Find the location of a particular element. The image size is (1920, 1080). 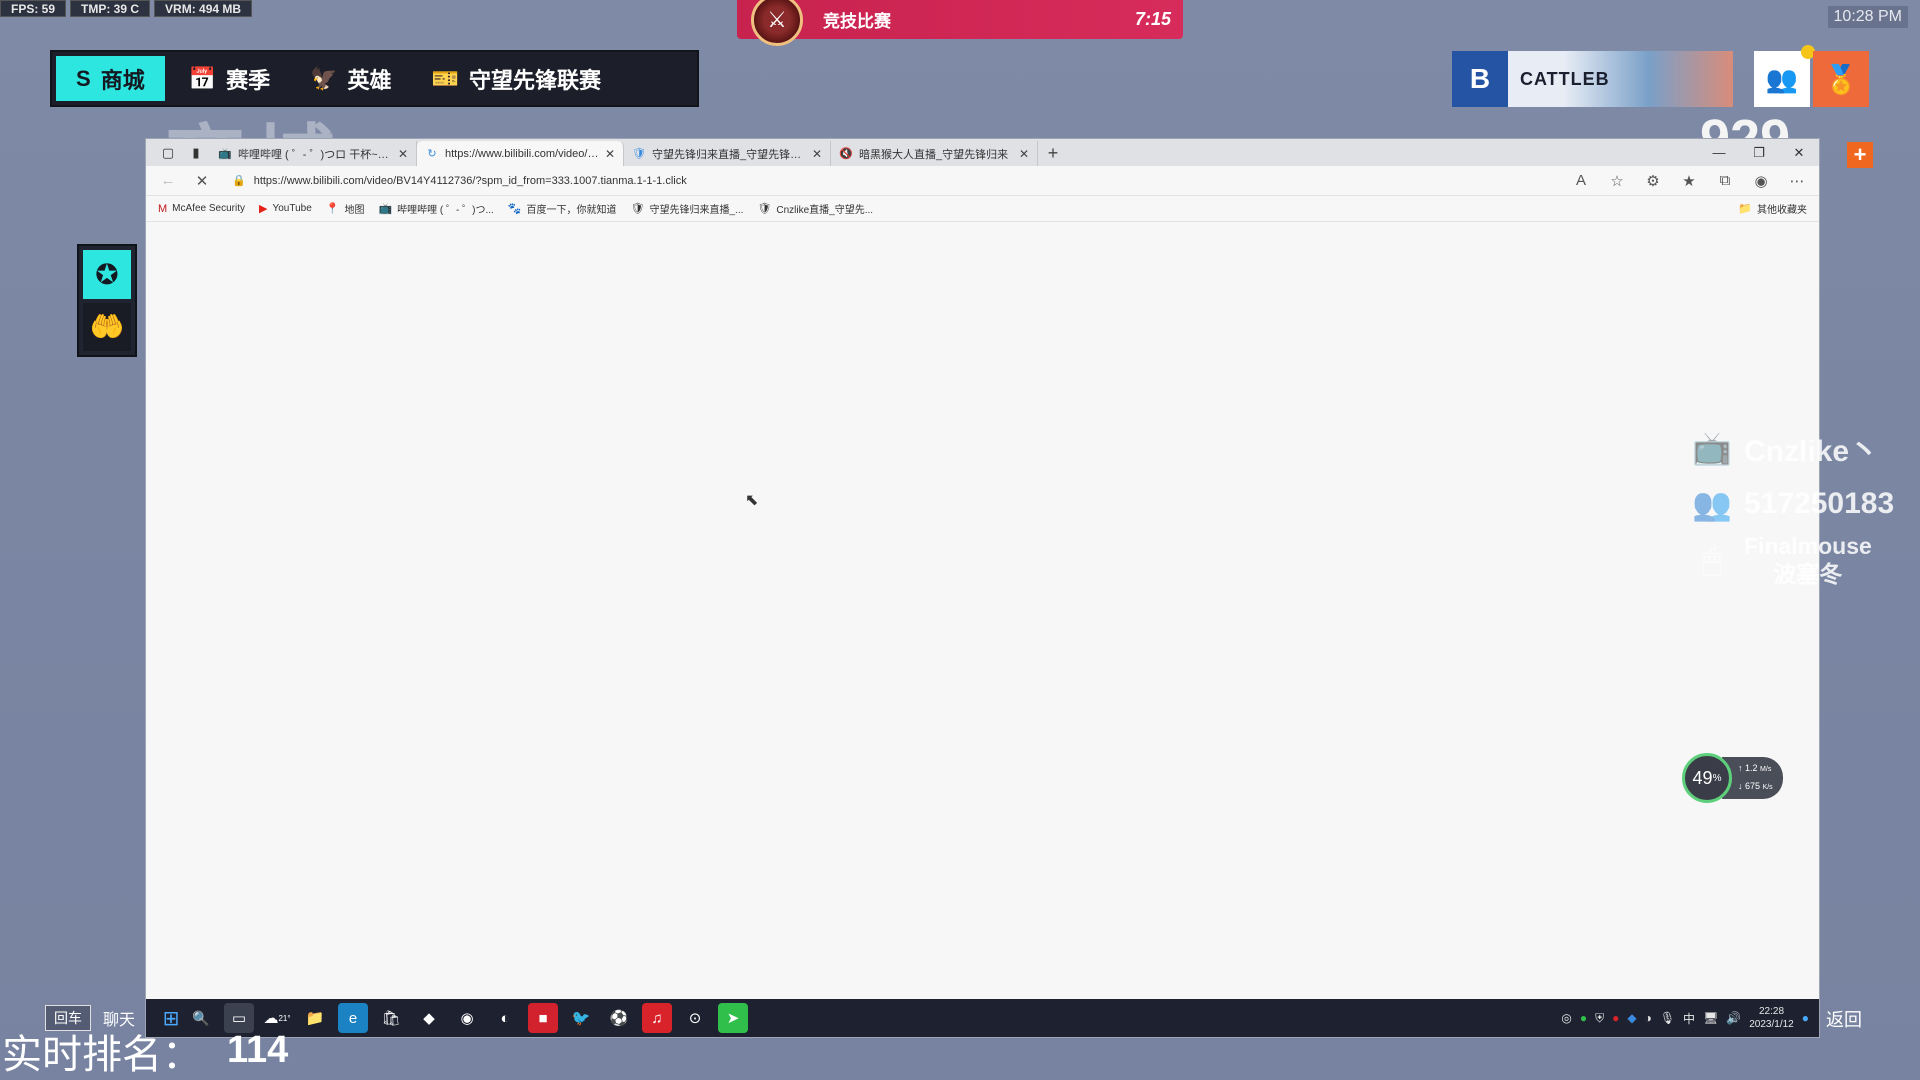

bookmark-baidu: 🐾 百度一下，你就知道 is located at coordinates (562, 208).